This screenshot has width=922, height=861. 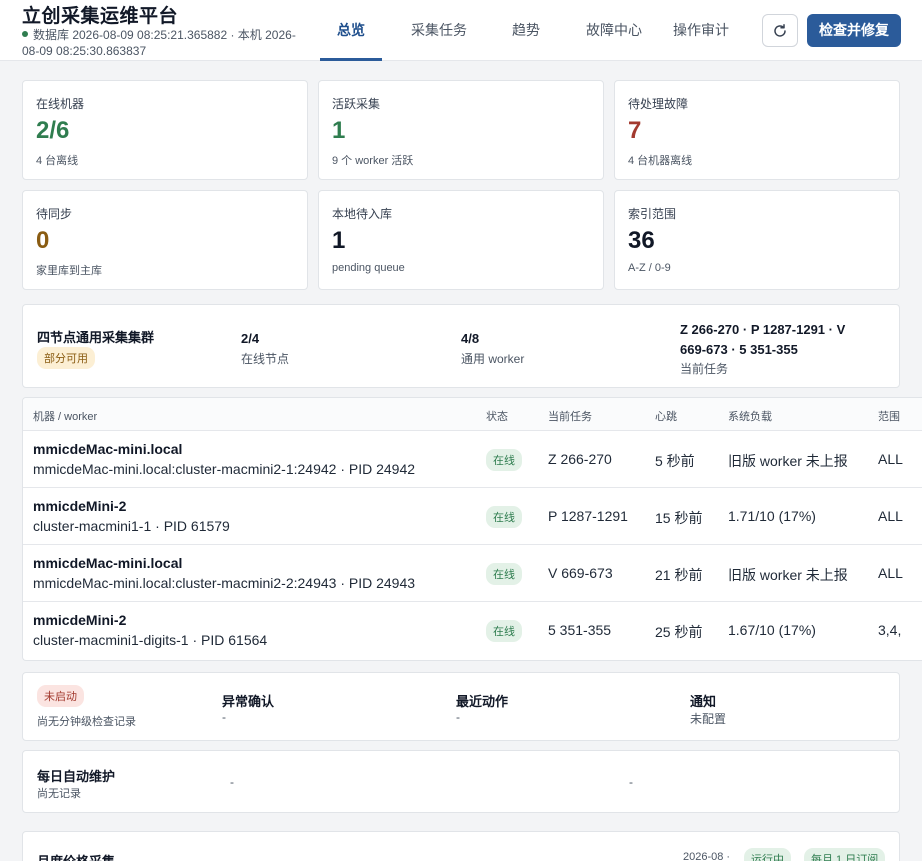 I want to click on cluster-tasks-label: 当前任务, so click(x=704, y=369).